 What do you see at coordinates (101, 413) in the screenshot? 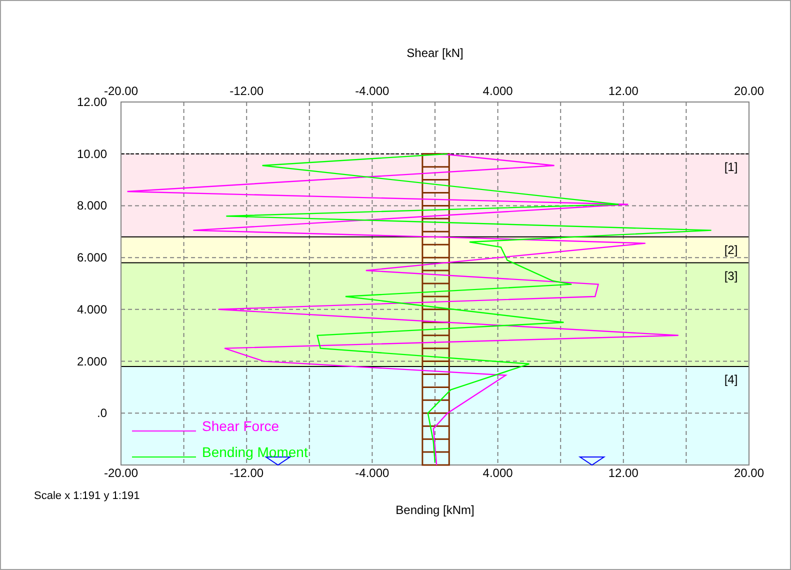
I see `axis-tick-label: .0` at bounding box center [101, 413].